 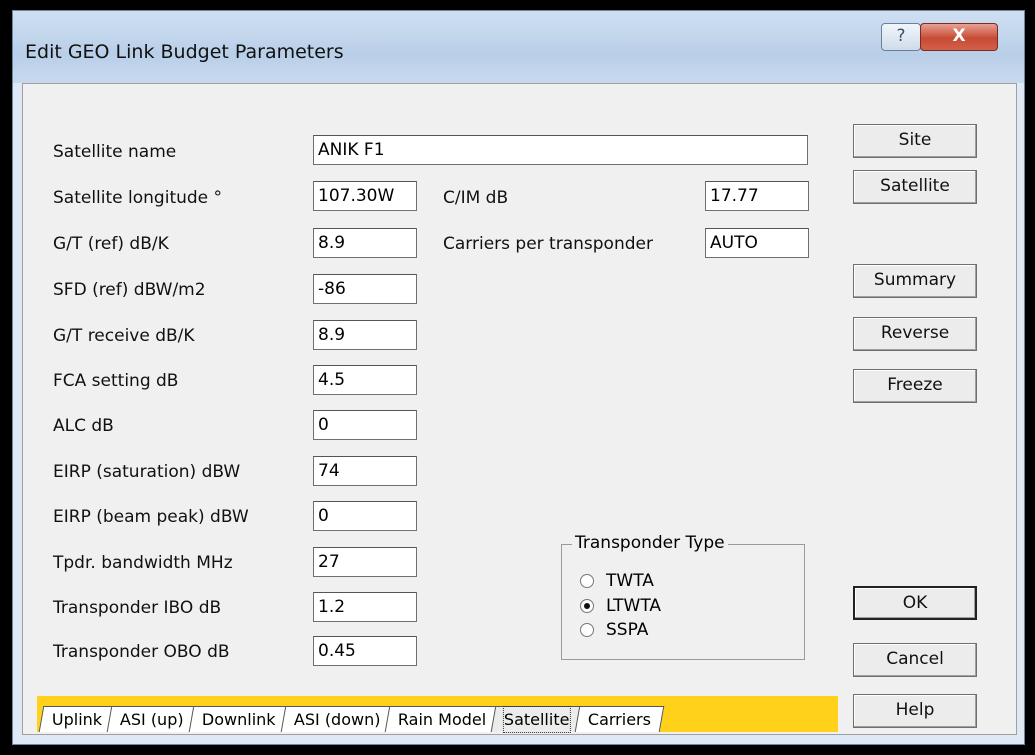 I want to click on reverse-button: Reverse, so click(x=915, y=334).